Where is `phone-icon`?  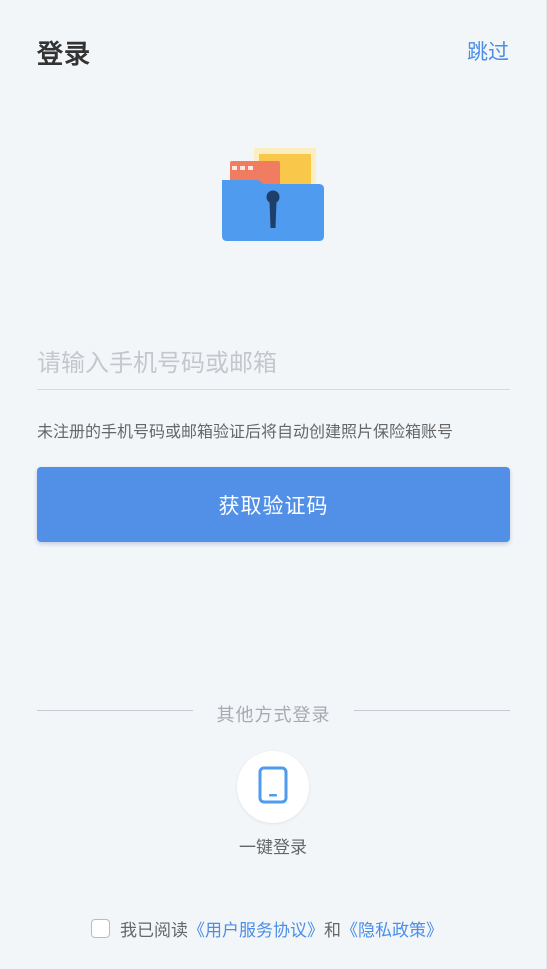
phone-icon is located at coordinates (273, 787).